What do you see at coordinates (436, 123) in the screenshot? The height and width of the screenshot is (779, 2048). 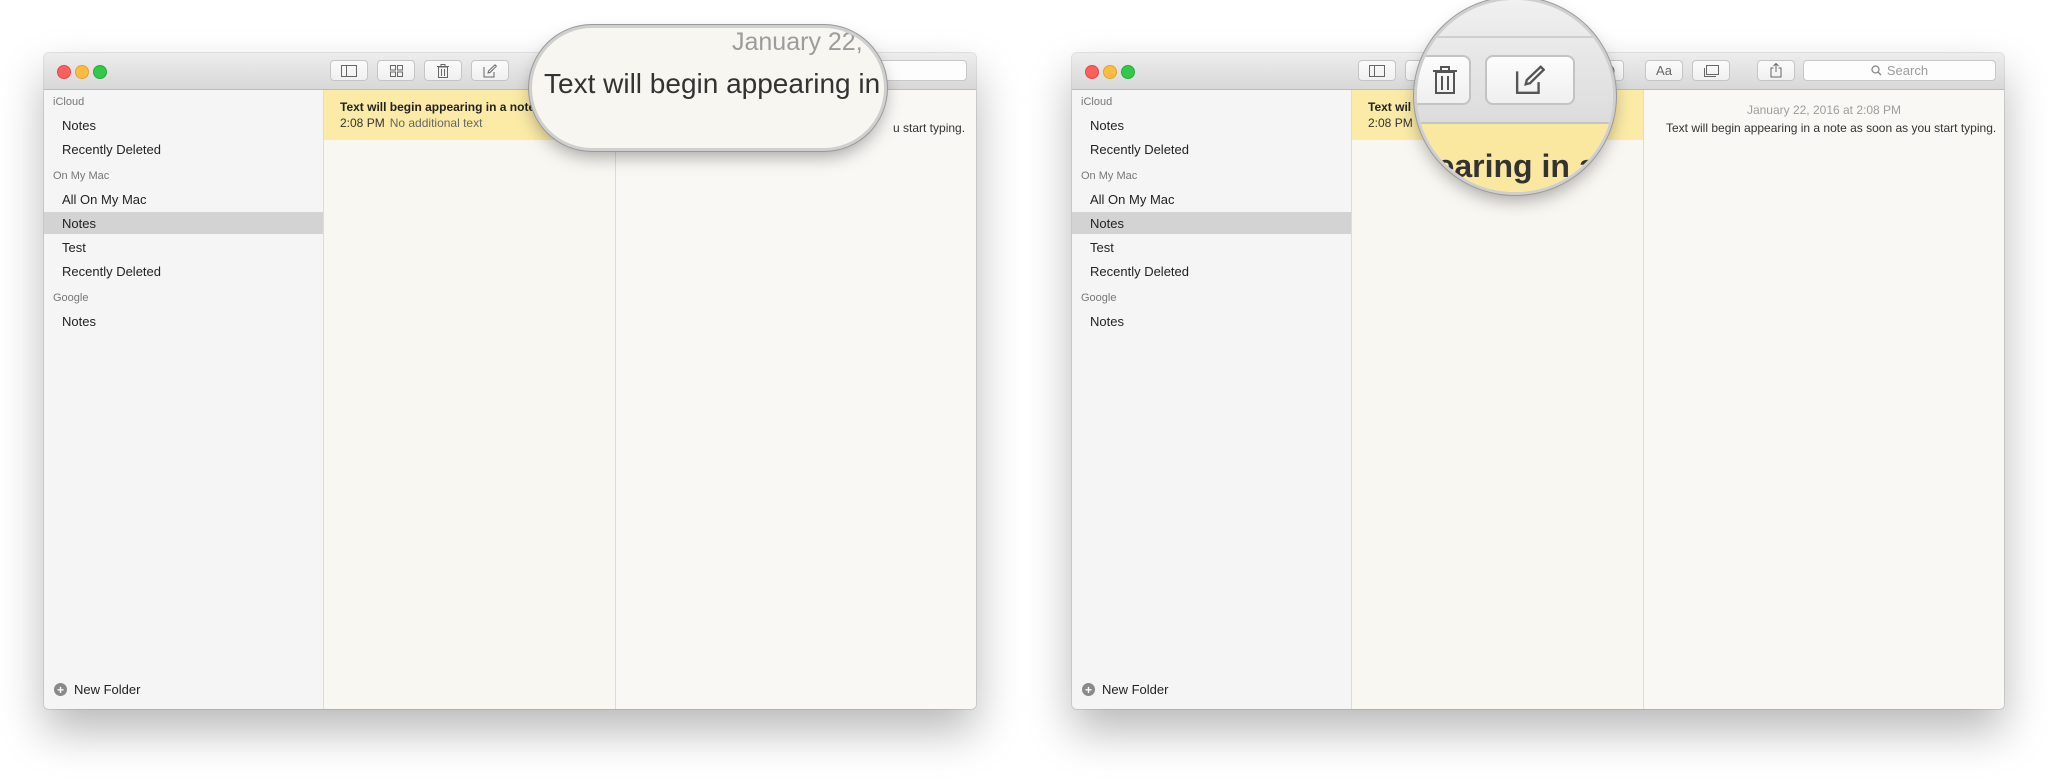 I see `note-preview: No additional text` at bounding box center [436, 123].